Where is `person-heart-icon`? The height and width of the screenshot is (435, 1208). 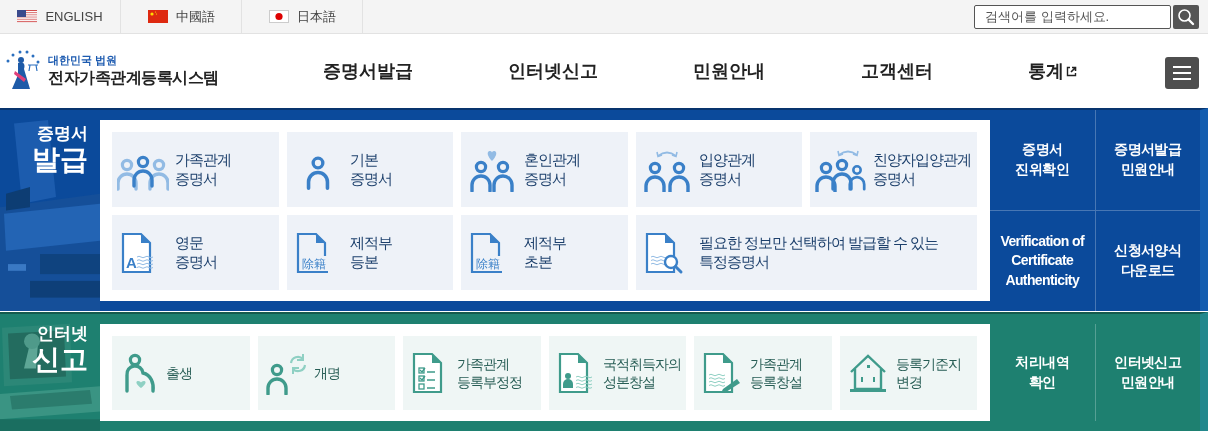
person-heart-icon is located at coordinates (140, 373).